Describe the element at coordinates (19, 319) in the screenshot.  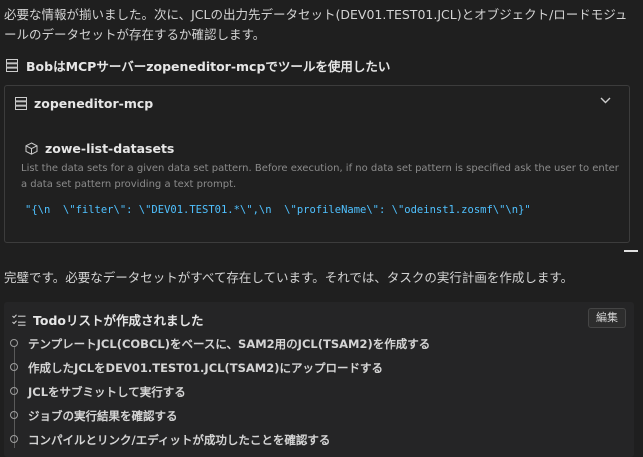
I see `checklist-icon` at that location.